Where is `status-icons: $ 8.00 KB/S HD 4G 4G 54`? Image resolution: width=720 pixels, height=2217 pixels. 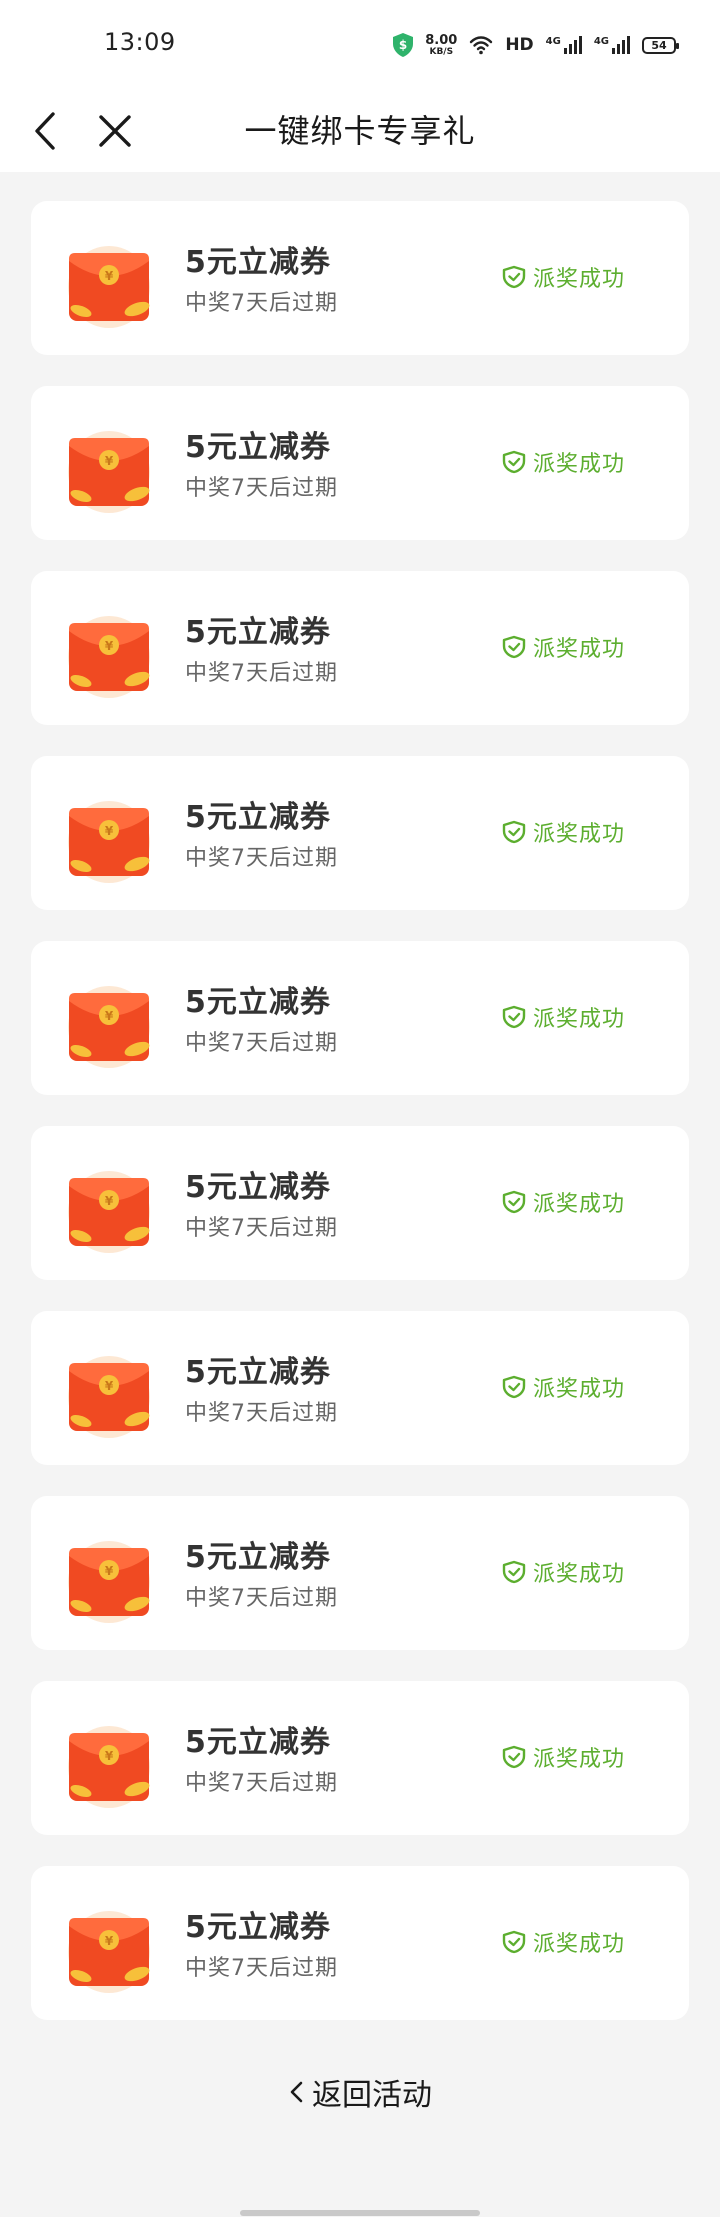
status-icons: $ 8.00 KB/S HD 4G 4G 54 is located at coordinates (536, 45).